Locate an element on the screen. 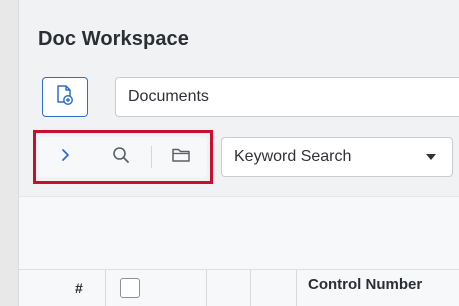  column-header-control-number: Control Number is located at coordinates (365, 284).